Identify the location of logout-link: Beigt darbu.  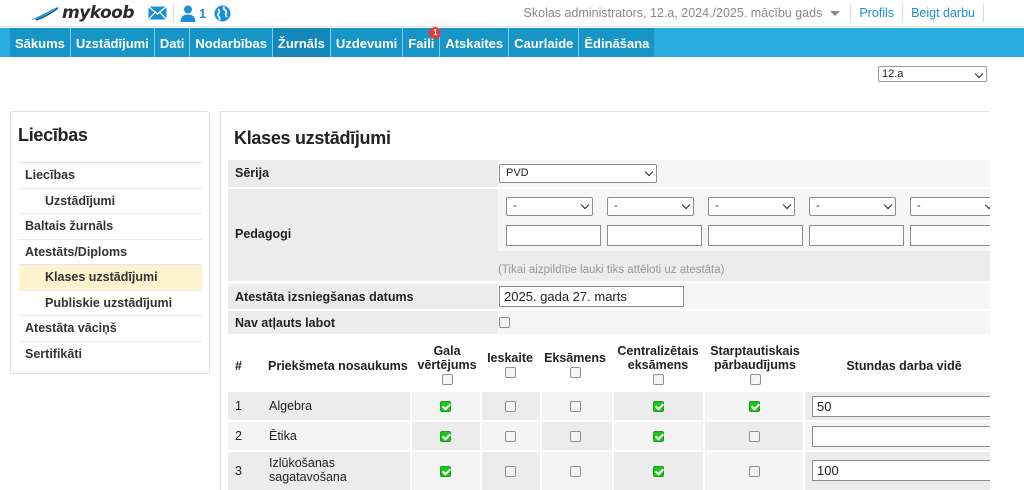
(943, 13).